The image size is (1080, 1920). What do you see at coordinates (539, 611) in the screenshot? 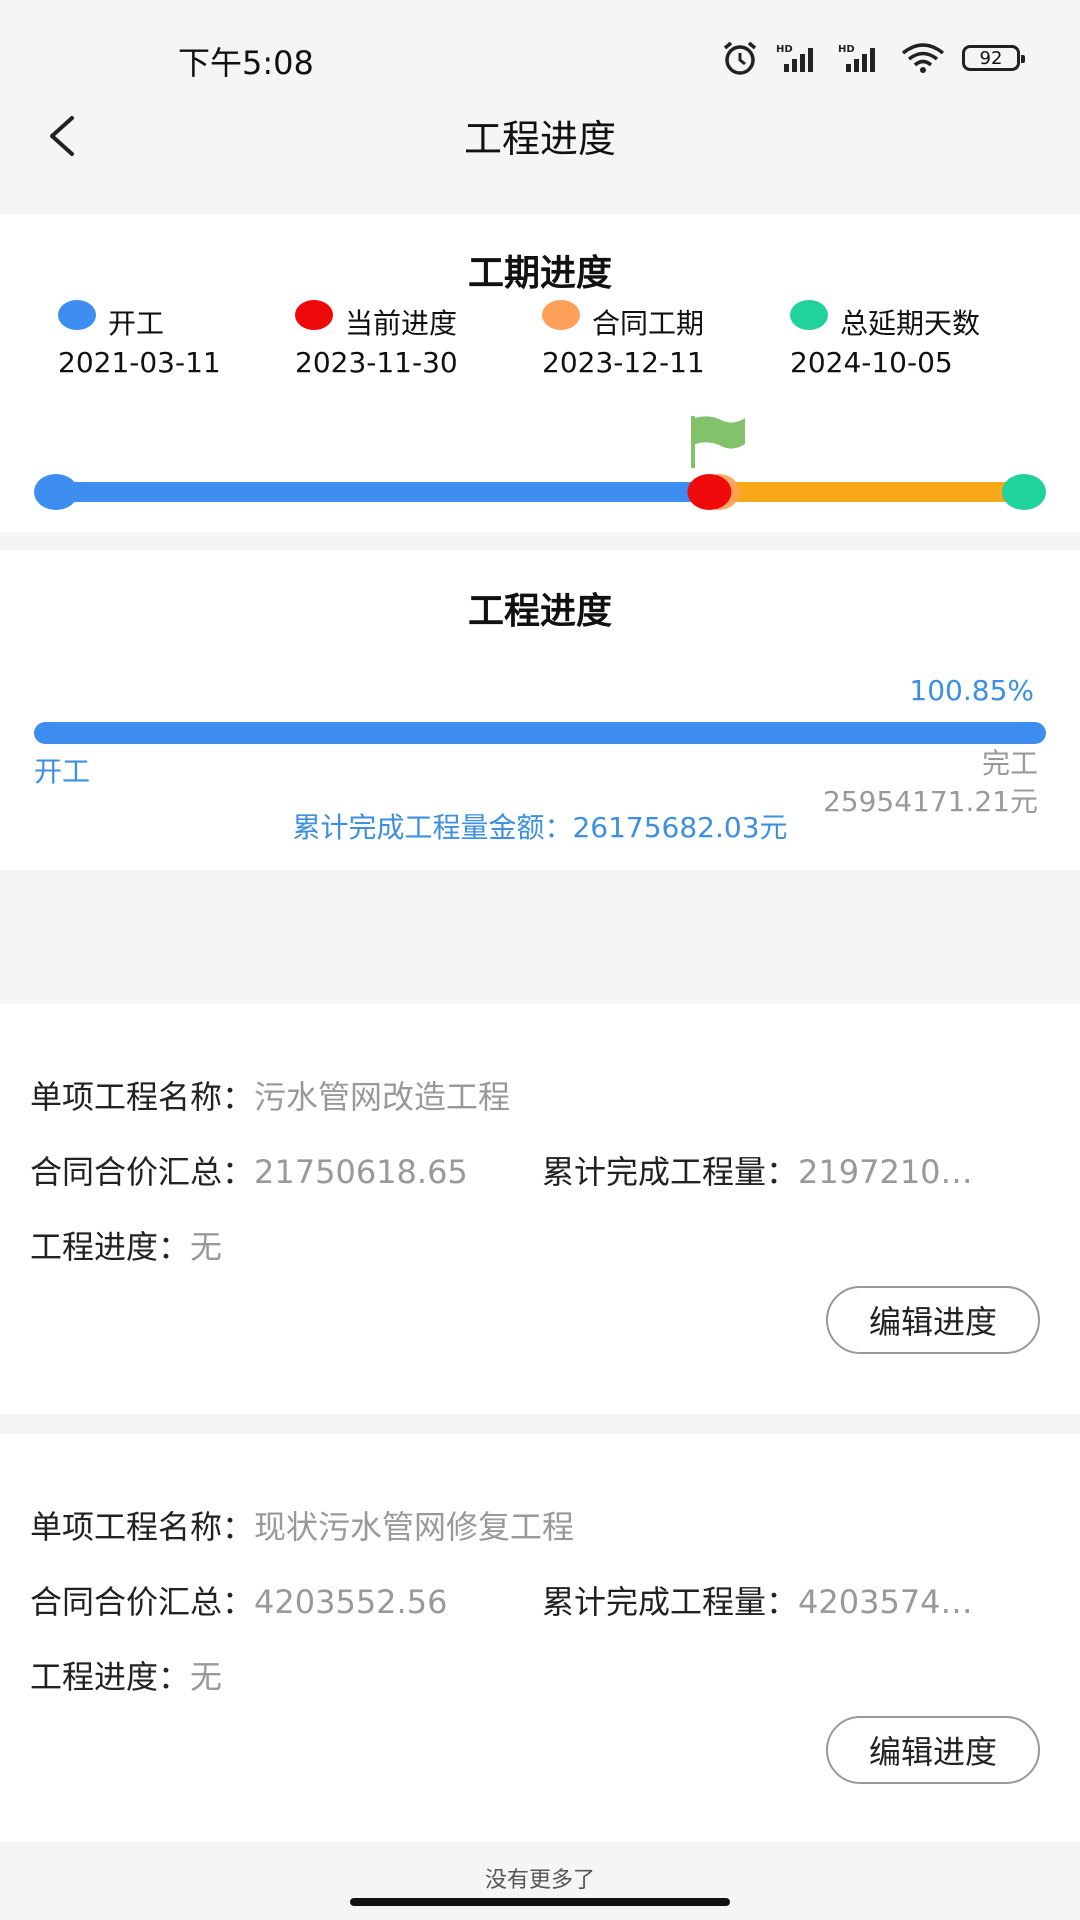
I see `progress-title: 工程进度` at bounding box center [539, 611].